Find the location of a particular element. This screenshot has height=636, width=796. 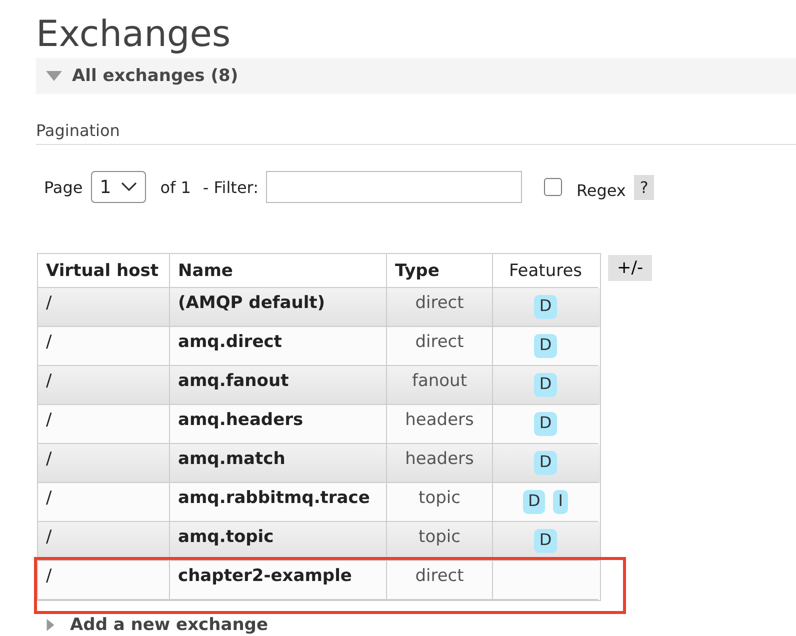

regex-checkbox is located at coordinates (553, 187).